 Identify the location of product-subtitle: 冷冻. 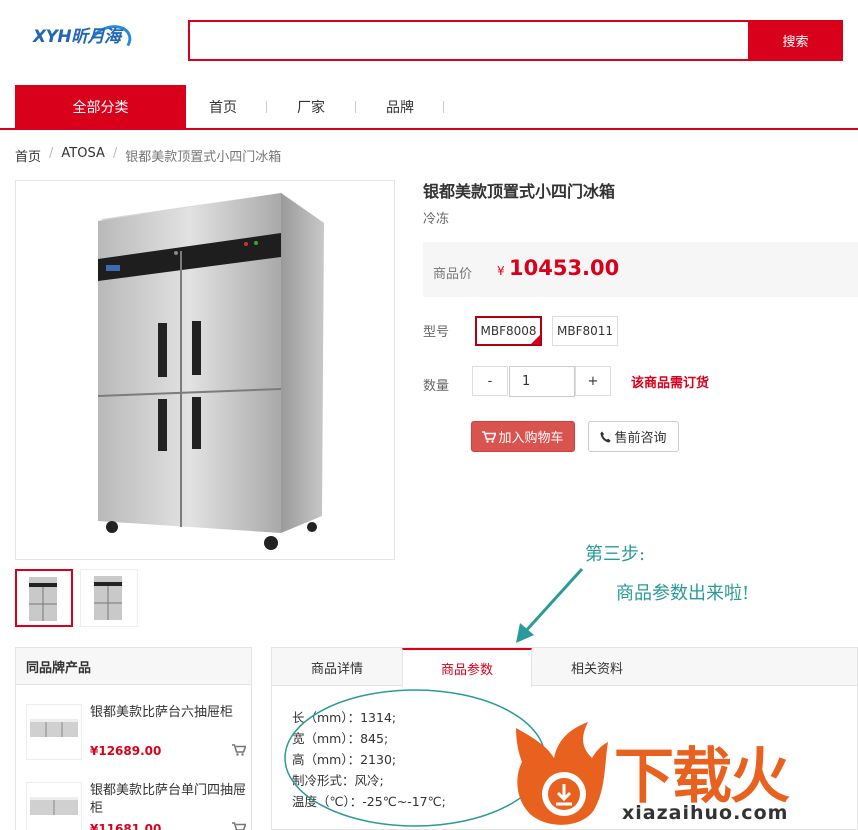
(436, 219).